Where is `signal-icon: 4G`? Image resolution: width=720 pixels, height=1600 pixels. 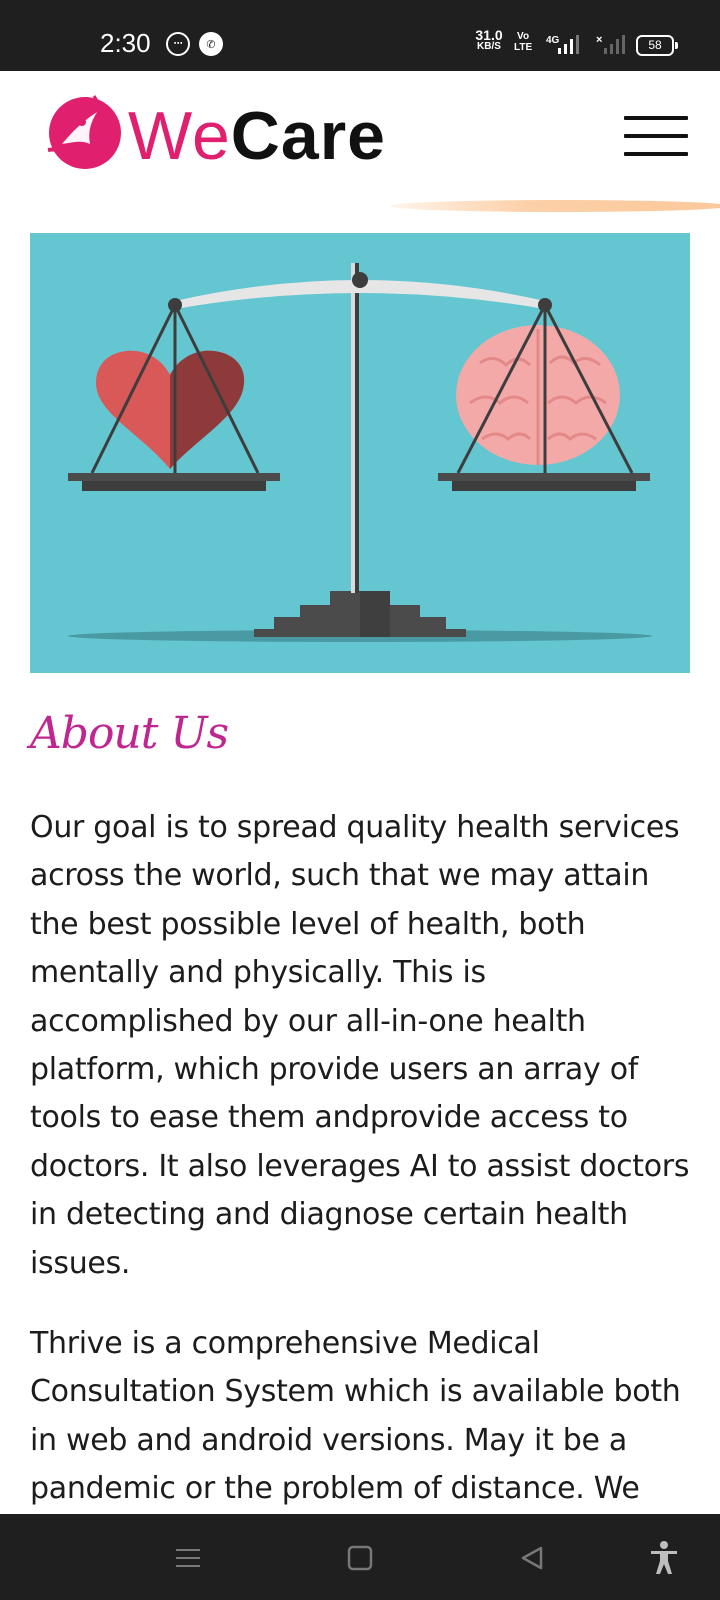 signal-icon: 4G is located at coordinates (562, 44).